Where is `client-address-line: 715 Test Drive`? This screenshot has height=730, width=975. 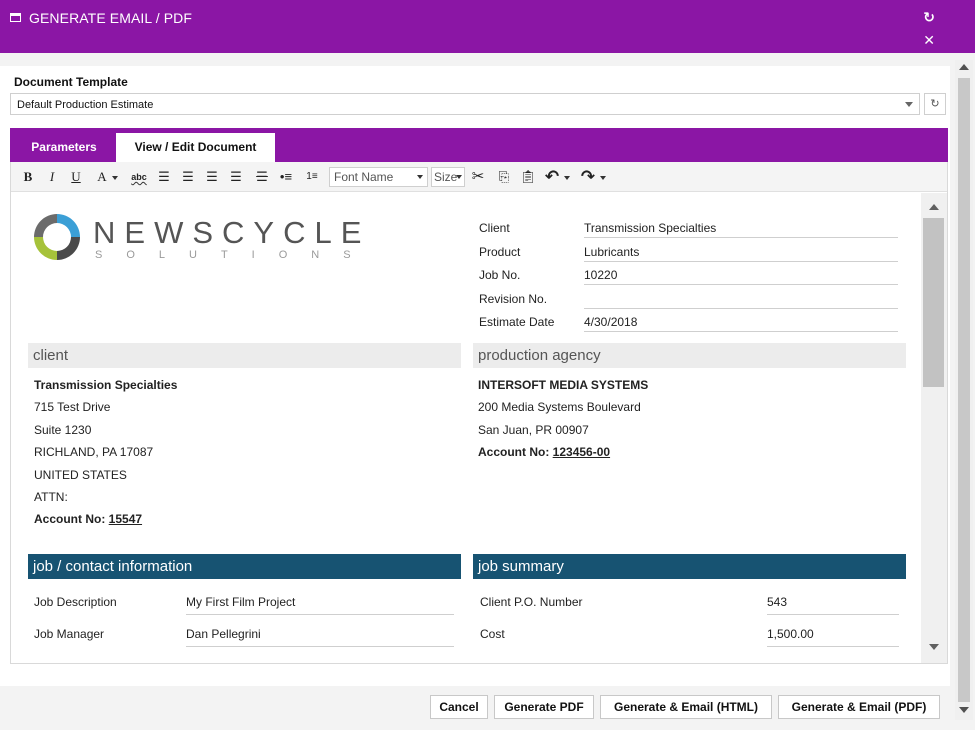 client-address-line: 715 Test Drive is located at coordinates (72, 407).